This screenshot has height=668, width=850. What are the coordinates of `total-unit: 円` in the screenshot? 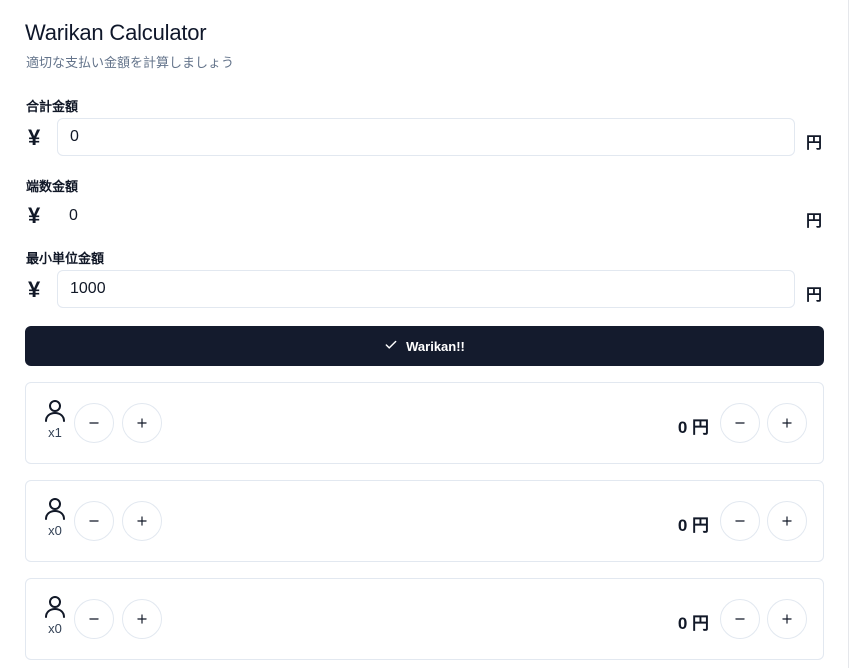 It's located at (814, 143).